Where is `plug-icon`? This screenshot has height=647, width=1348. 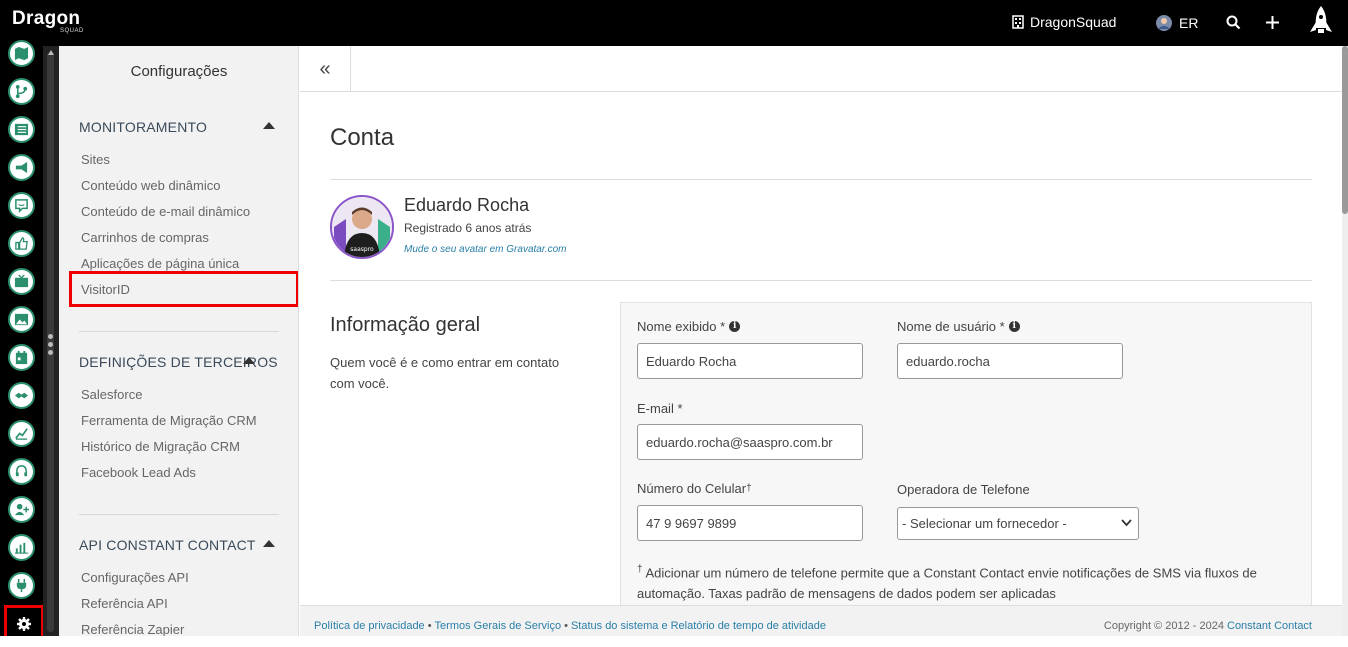 plug-icon is located at coordinates (21, 585).